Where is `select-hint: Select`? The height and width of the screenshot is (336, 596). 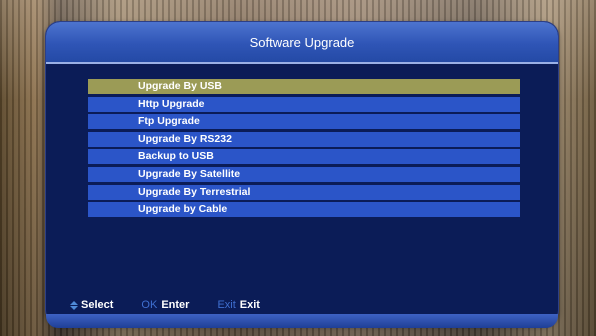 select-hint: Select is located at coordinates (91, 305).